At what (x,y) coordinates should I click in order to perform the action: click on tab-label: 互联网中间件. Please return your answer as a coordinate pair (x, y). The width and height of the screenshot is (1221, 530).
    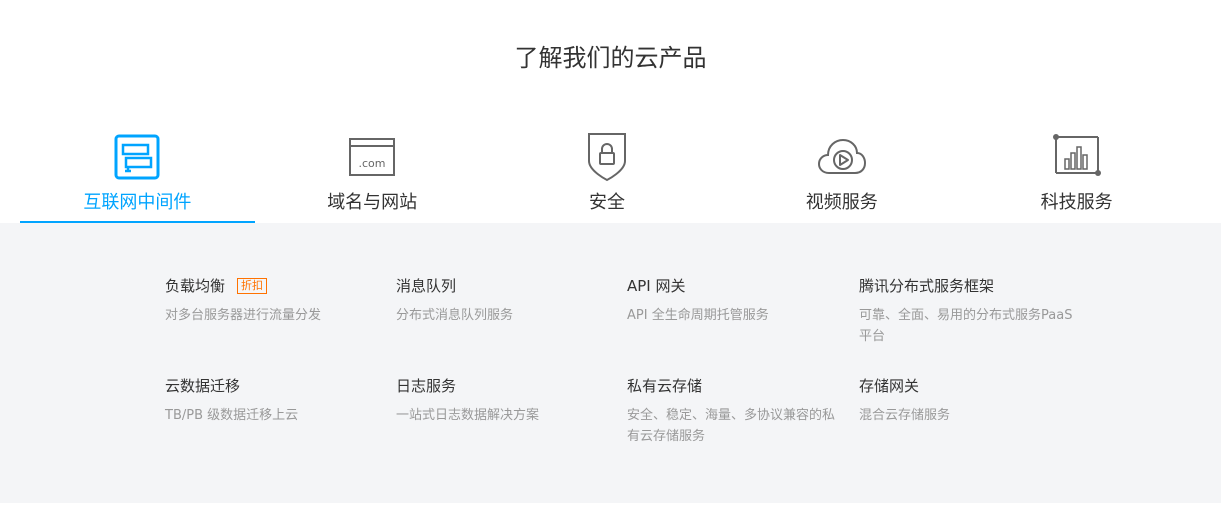
    Looking at the image, I should click on (137, 202).